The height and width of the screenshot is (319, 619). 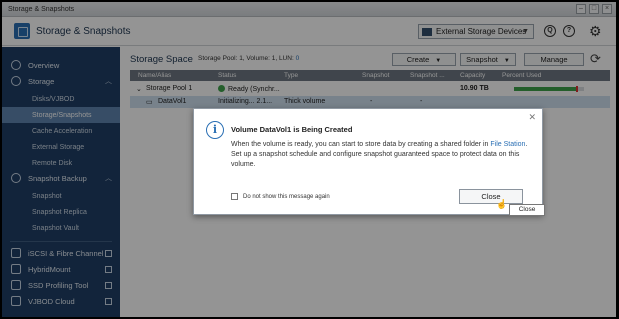 I want to click on dont-show-again-checkbox, so click(x=234, y=196).